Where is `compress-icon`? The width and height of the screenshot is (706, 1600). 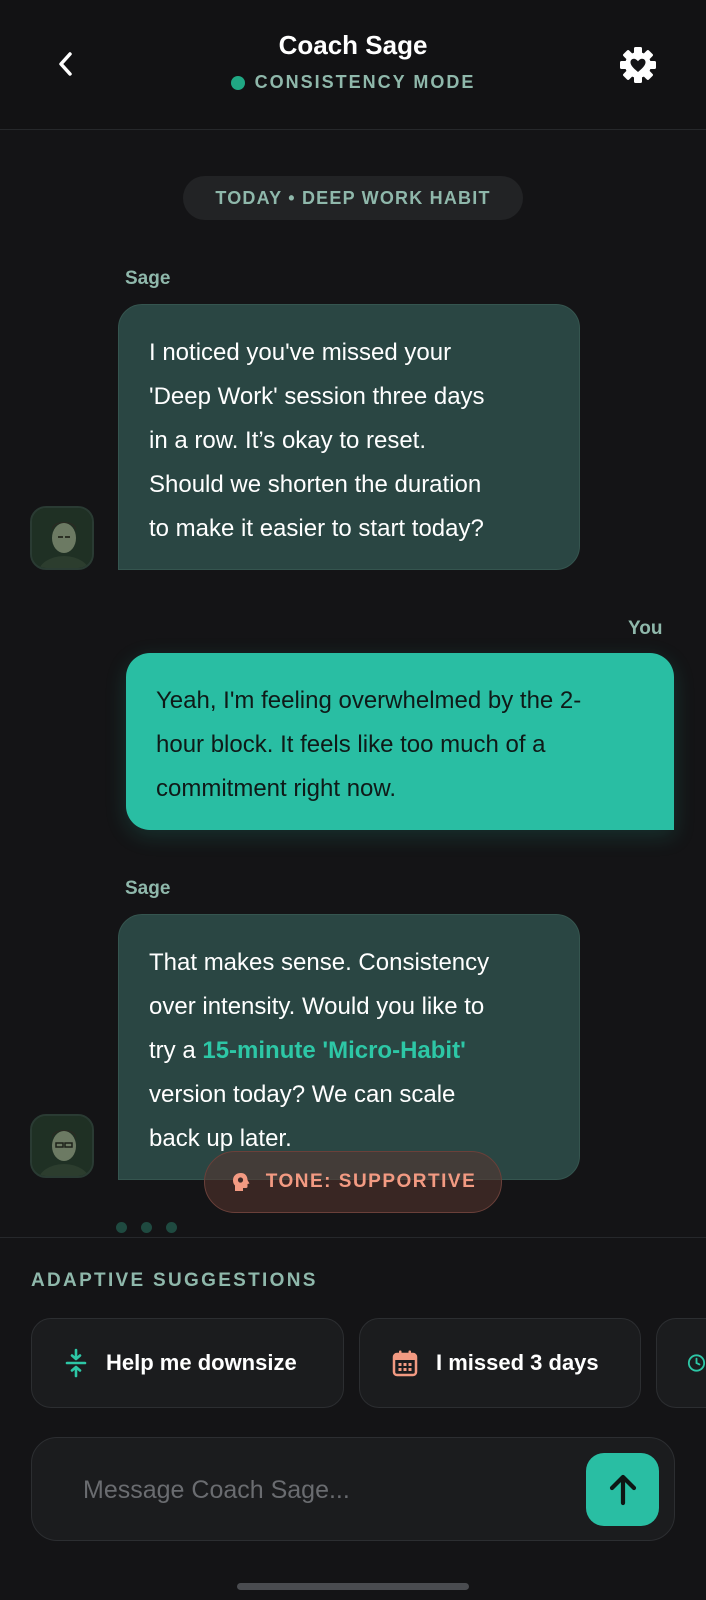 compress-icon is located at coordinates (76, 1363).